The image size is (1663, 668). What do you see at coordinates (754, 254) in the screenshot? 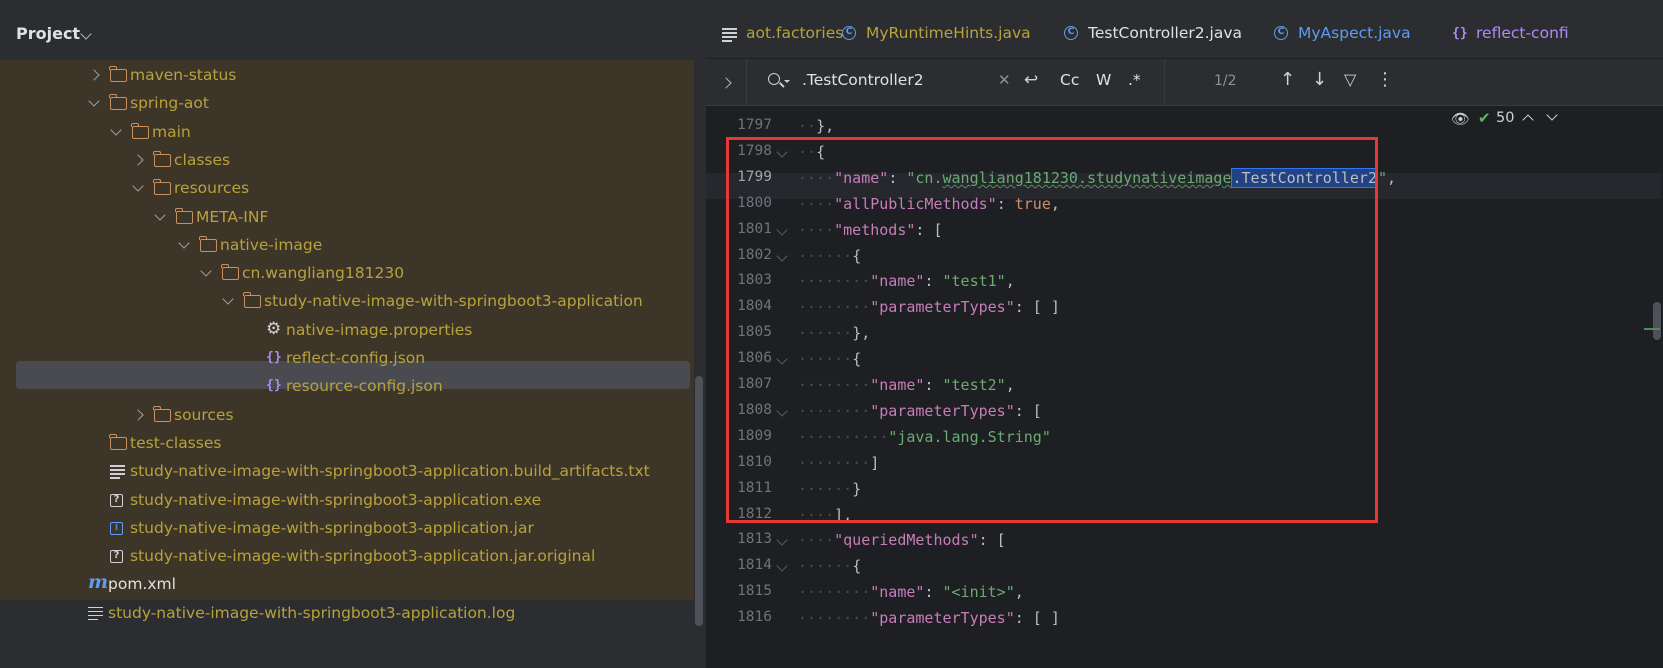
I see `line-number: 1802` at bounding box center [754, 254].